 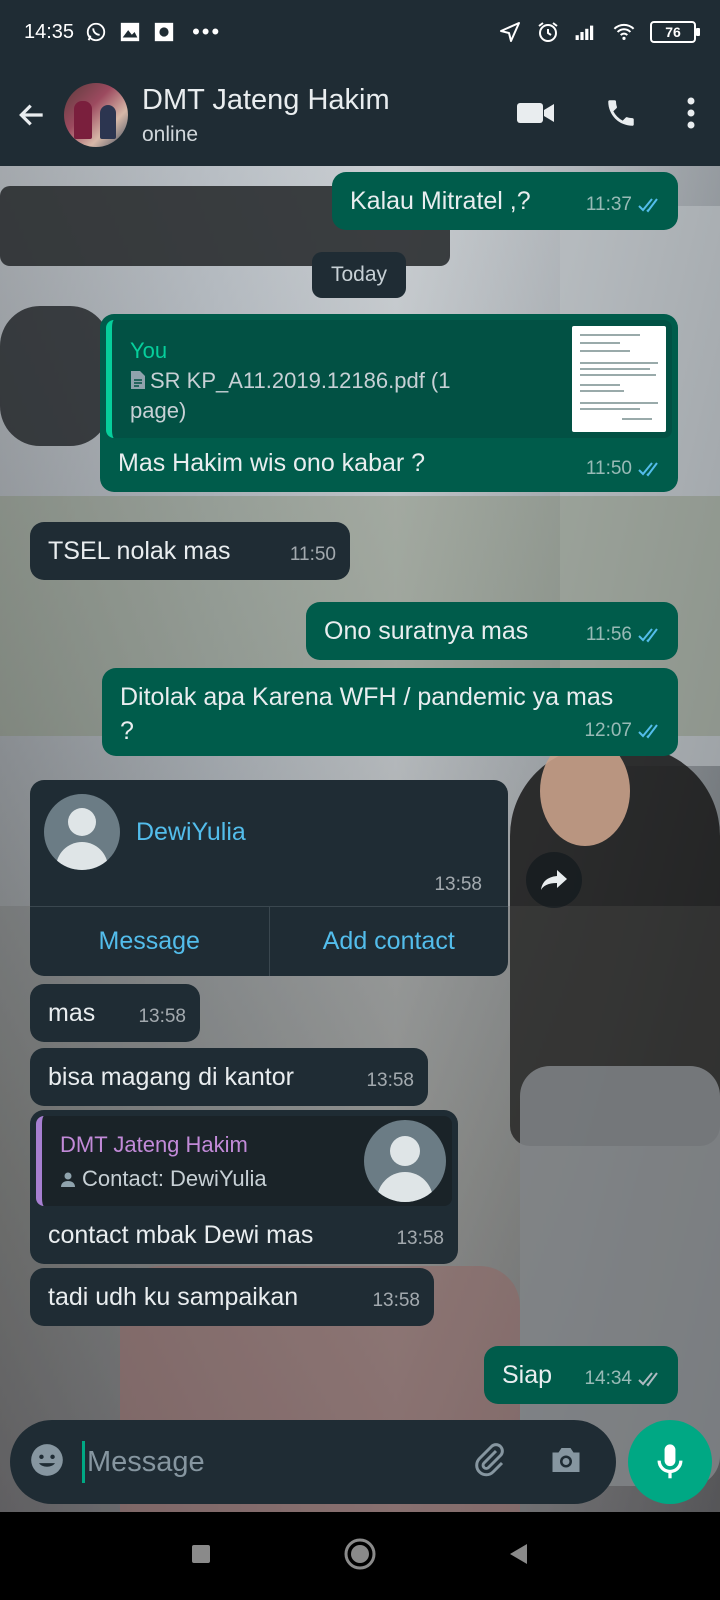 What do you see at coordinates (191, 832) in the screenshot?
I see `shared-contact-name: DewiYulia` at bounding box center [191, 832].